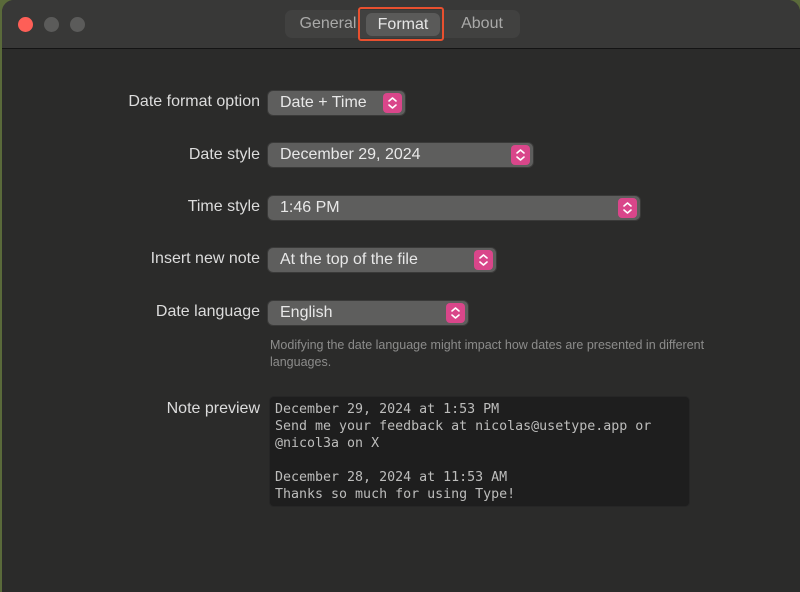  I want to click on date-format-option-label: Date format option, so click(194, 101).